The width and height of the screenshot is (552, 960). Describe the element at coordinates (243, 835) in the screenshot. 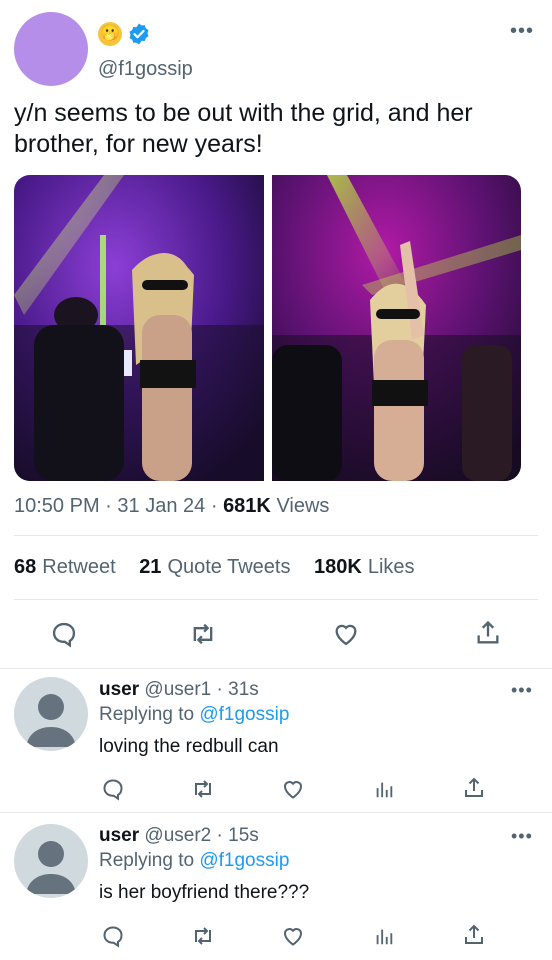

I see `reply-time: 15s` at that location.